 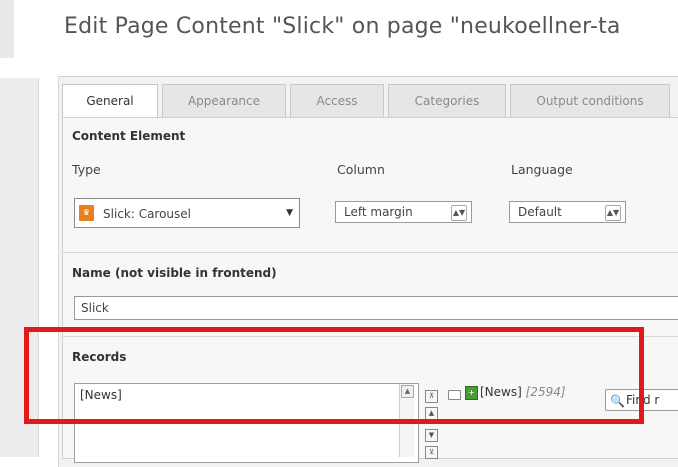 I want to click on type-label: Type, so click(x=86, y=169).